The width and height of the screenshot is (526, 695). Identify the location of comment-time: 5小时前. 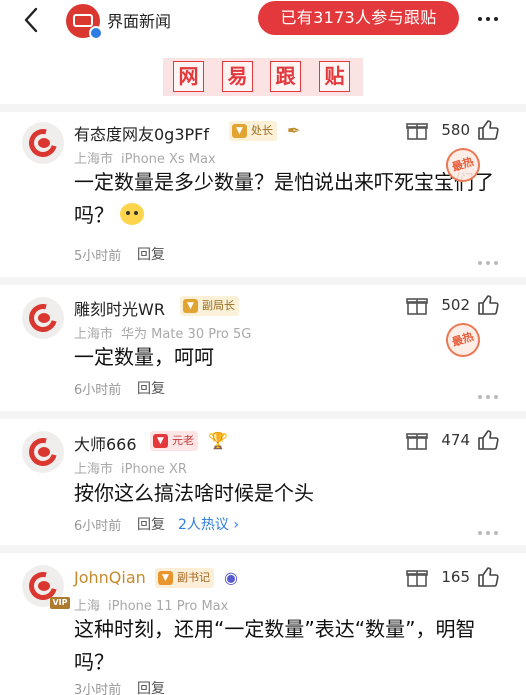
(98, 256).